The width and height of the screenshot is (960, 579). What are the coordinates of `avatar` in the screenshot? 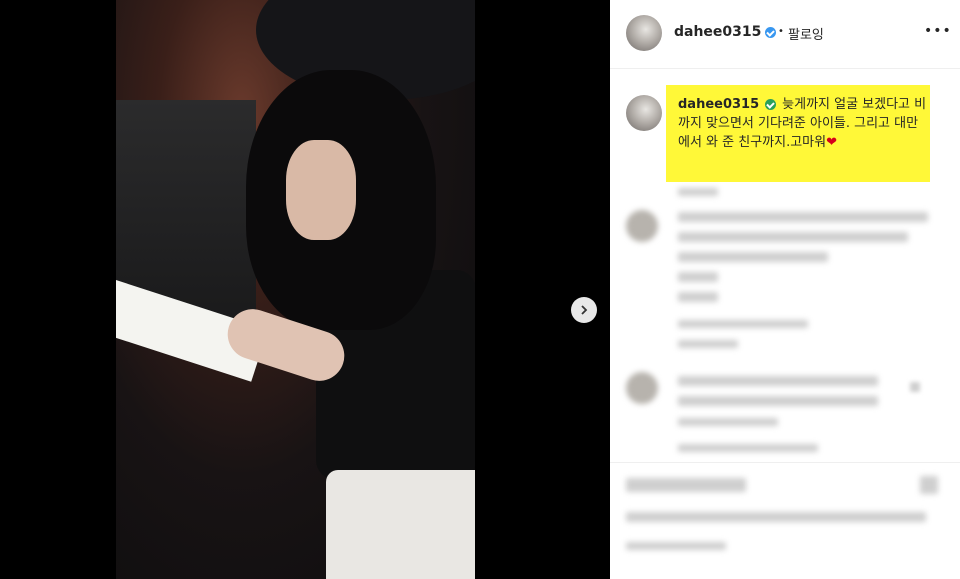 It's located at (644, 33).